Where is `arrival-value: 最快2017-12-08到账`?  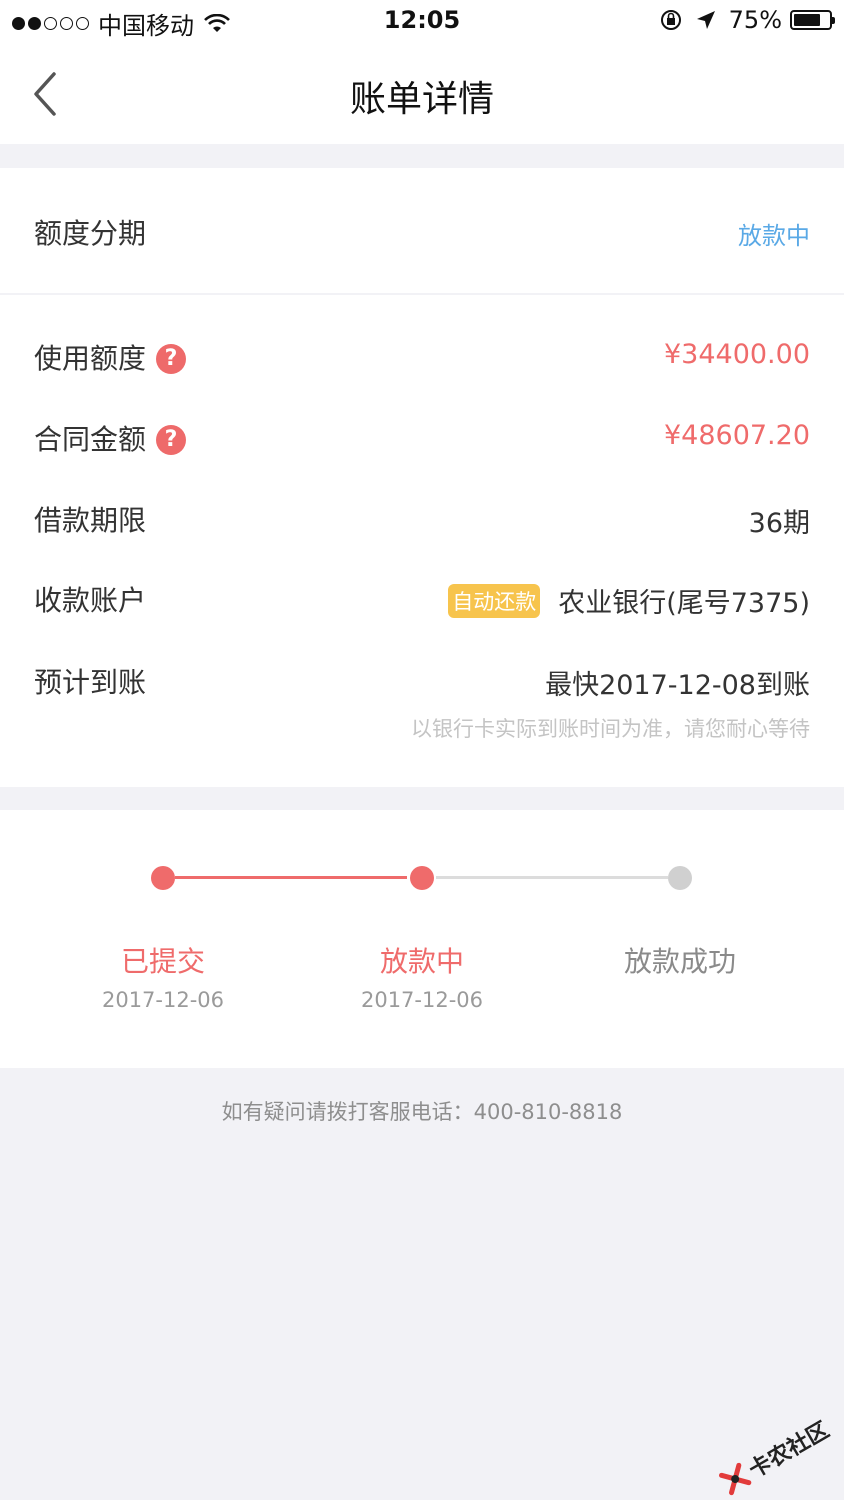
arrival-value: 最快2017-12-08到账 is located at coordinates (677, 685).